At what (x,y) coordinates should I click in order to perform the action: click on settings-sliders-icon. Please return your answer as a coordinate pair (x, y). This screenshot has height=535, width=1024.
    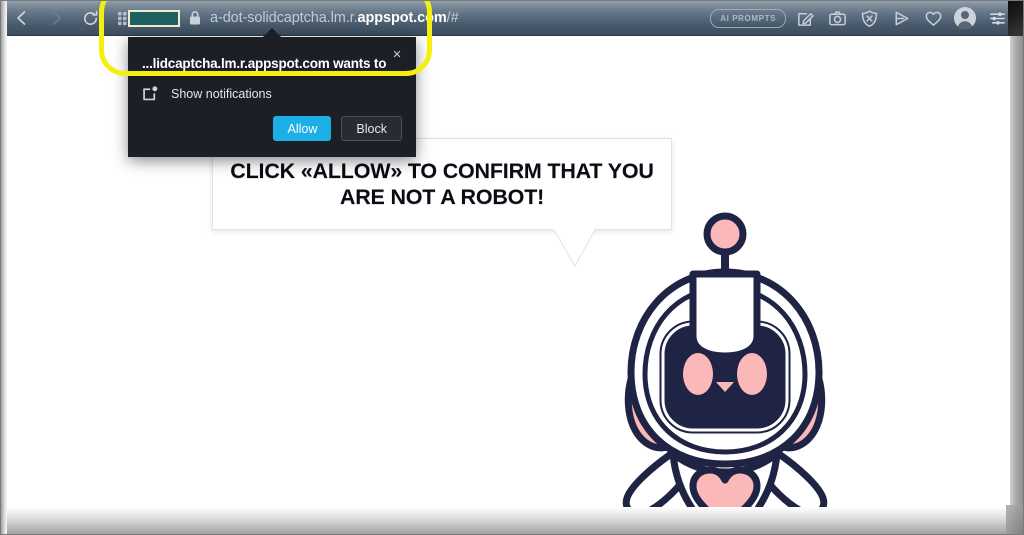
    Looking at the image, I should click on (997, 18).